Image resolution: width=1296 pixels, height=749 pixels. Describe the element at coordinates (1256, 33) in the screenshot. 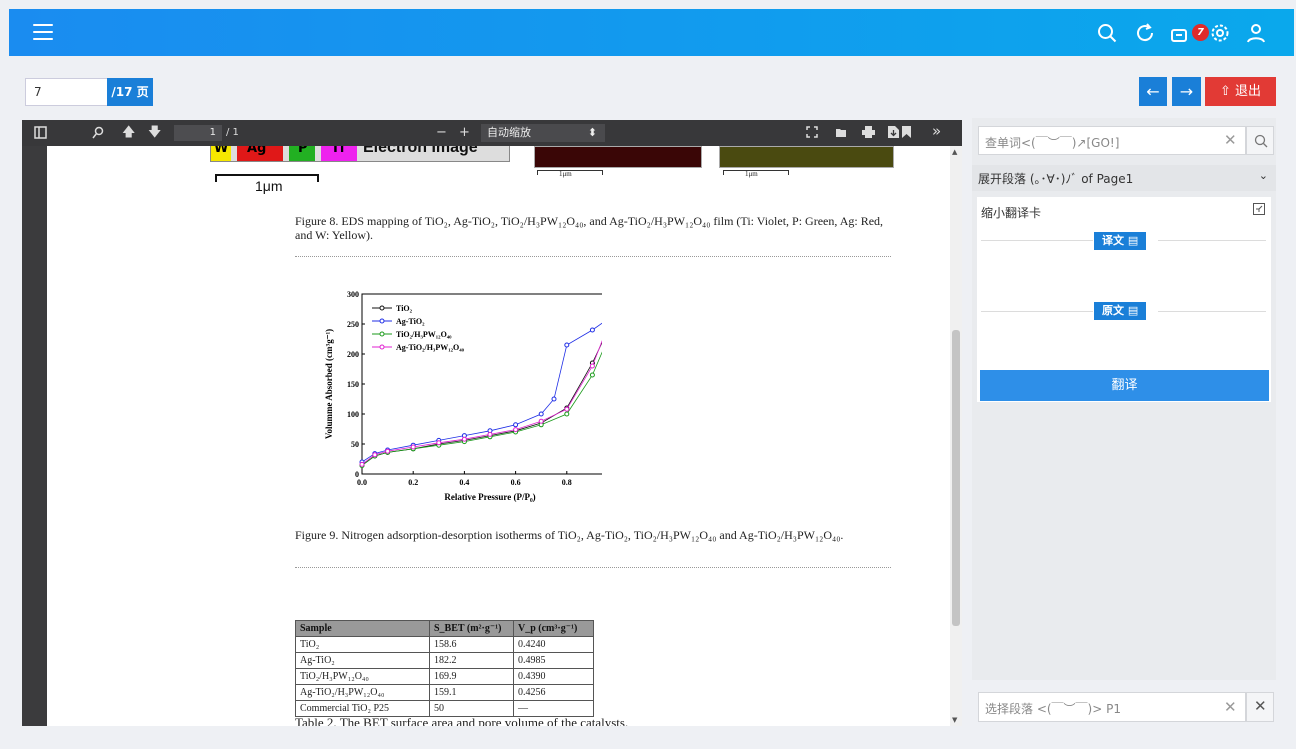

I see `user-icon` at that location.